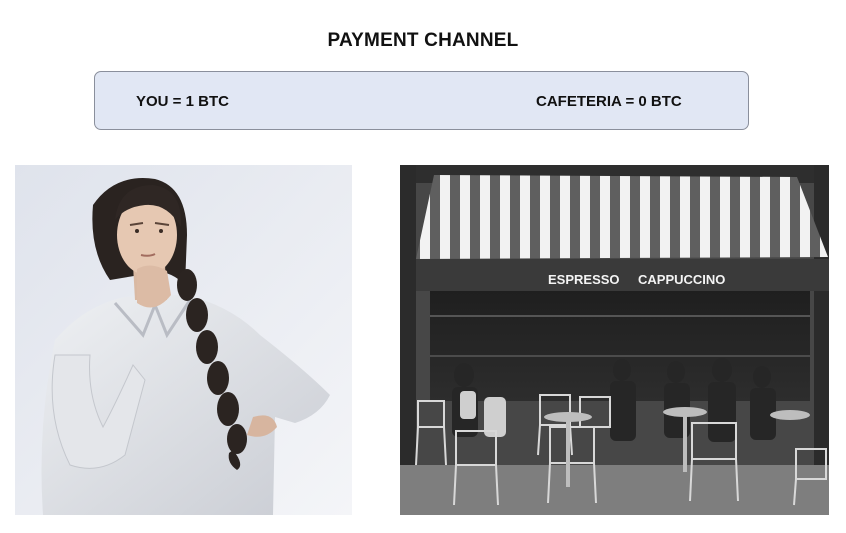 The height and width of the screenshot is (533, 846). I want to click on you-balance-label: YOU = 1 BTC, so click(182, 101).